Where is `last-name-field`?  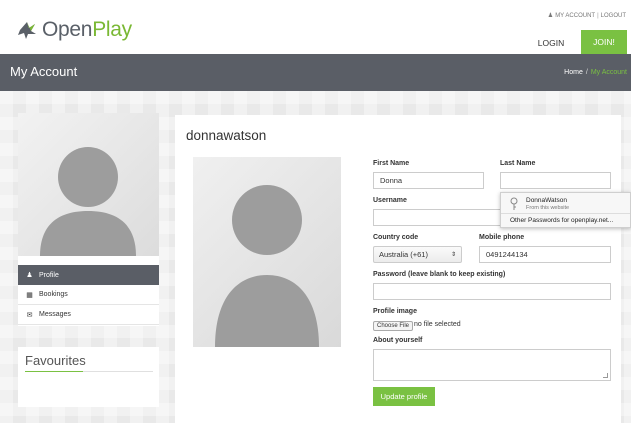 last-name-field is located at coordinates (555, 180).